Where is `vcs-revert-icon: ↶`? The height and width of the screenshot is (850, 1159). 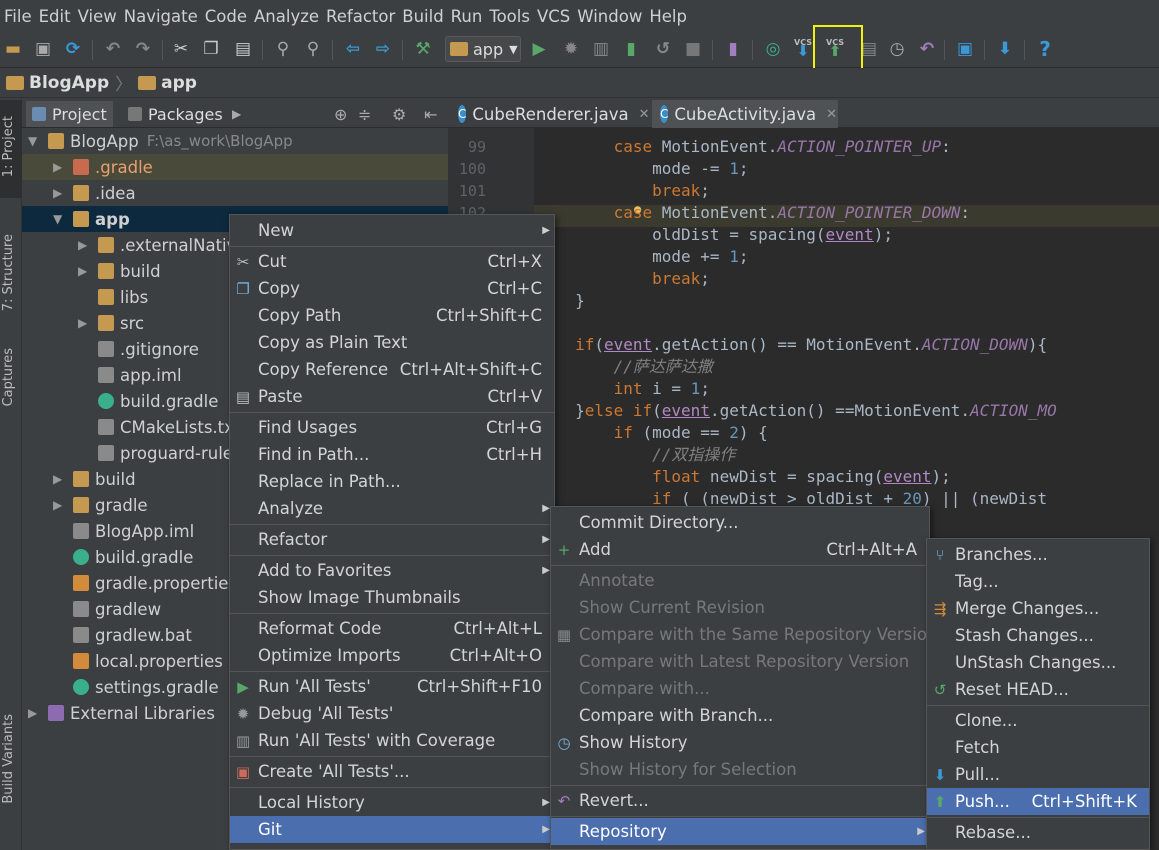
vcs-revert-icon: ↶ is located at coordinates (927, 49).